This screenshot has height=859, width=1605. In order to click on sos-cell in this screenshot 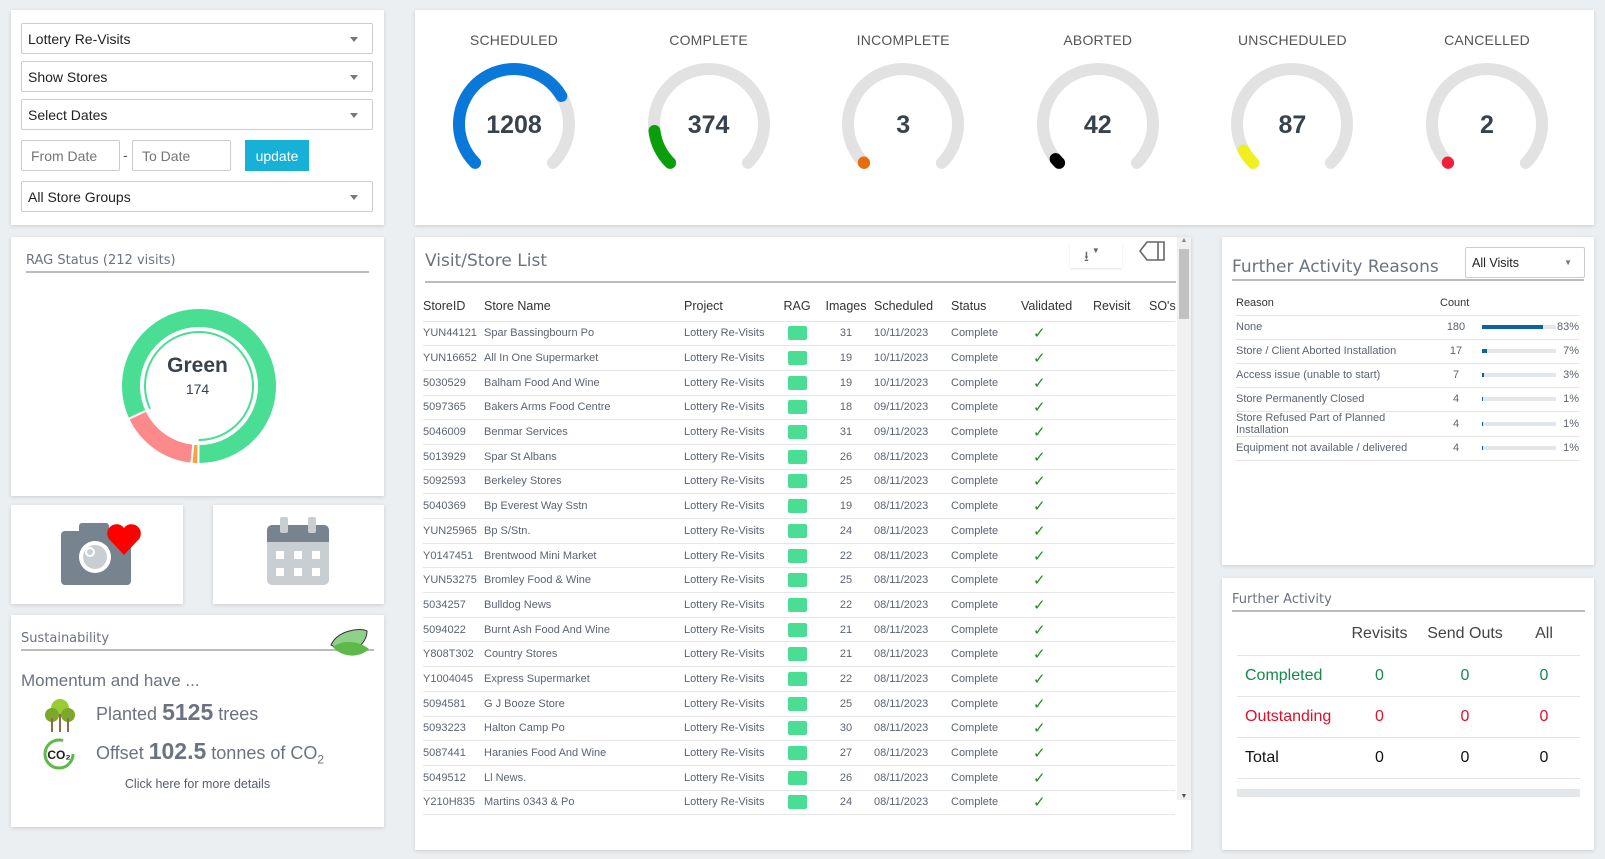, I will do `click(1162, 358)`.